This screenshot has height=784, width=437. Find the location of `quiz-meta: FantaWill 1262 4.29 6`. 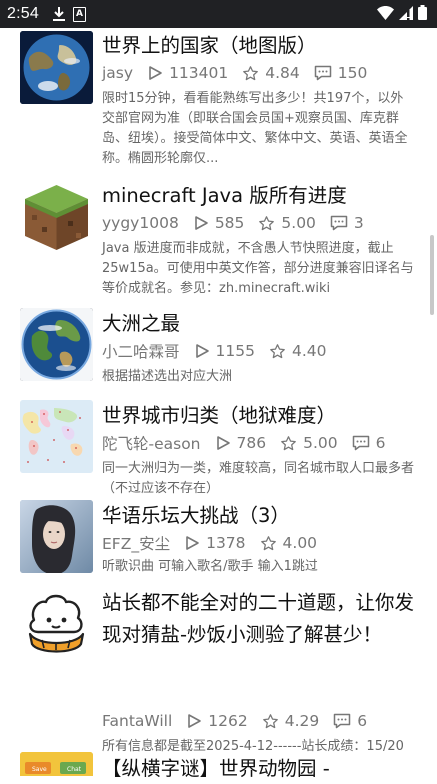

quiz-meta: FantaWill 1262 4.29 6 is located at coordinates (241, 721).